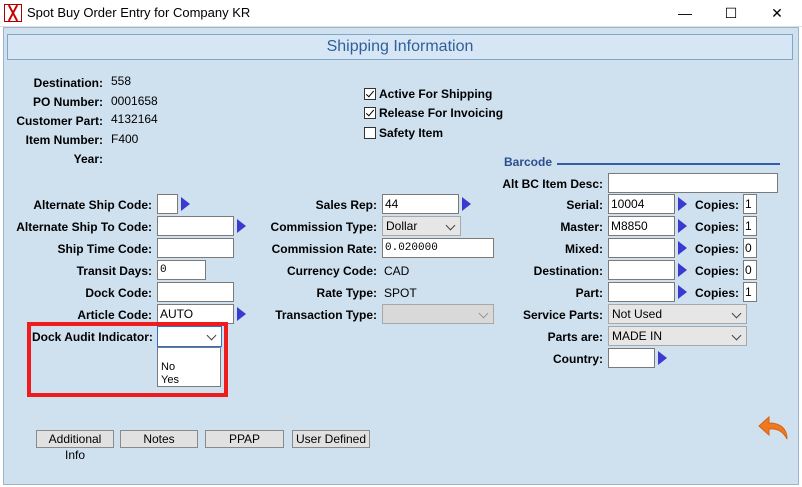 This screenshot has height=487, width=802. Describe the element at coordinates (682, 204) in the screenshot. I see `serial-lookup-icon` at that location.